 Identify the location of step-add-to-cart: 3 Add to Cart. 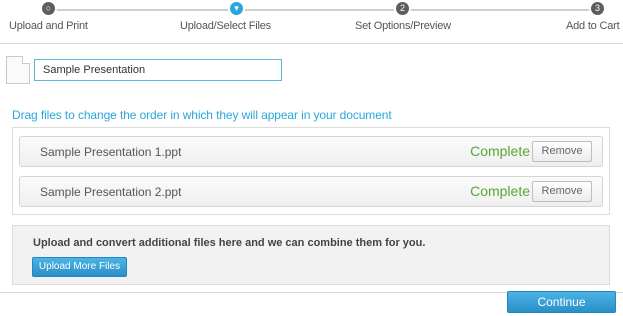
(593, 17).